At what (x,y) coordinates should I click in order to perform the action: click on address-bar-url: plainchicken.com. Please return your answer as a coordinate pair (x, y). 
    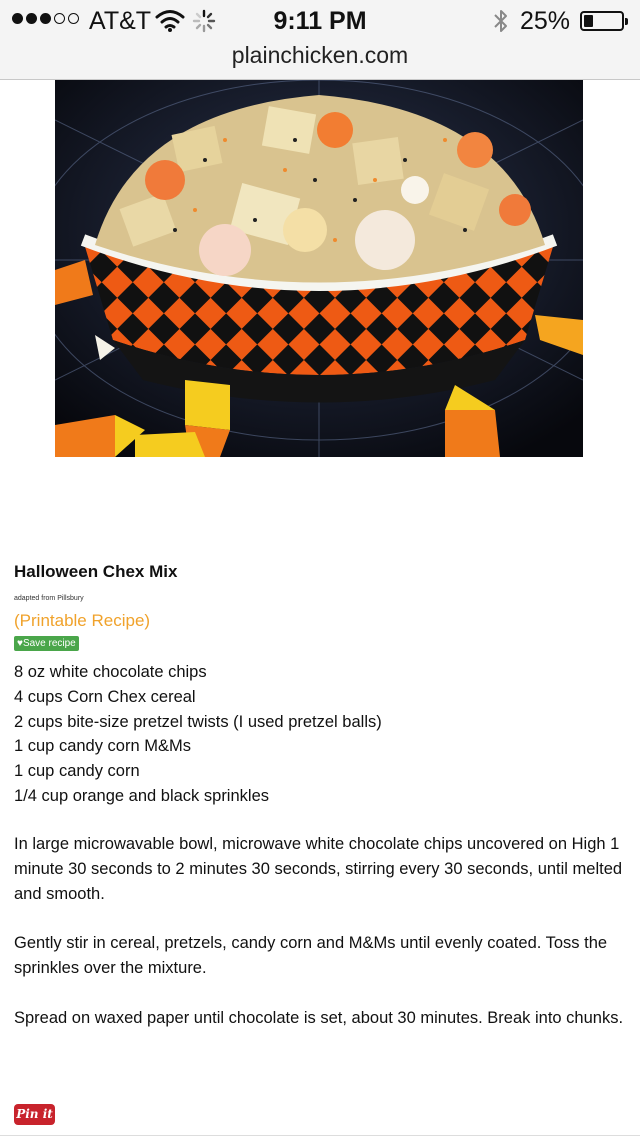
    Looking at the image, I should click on (320, 55).